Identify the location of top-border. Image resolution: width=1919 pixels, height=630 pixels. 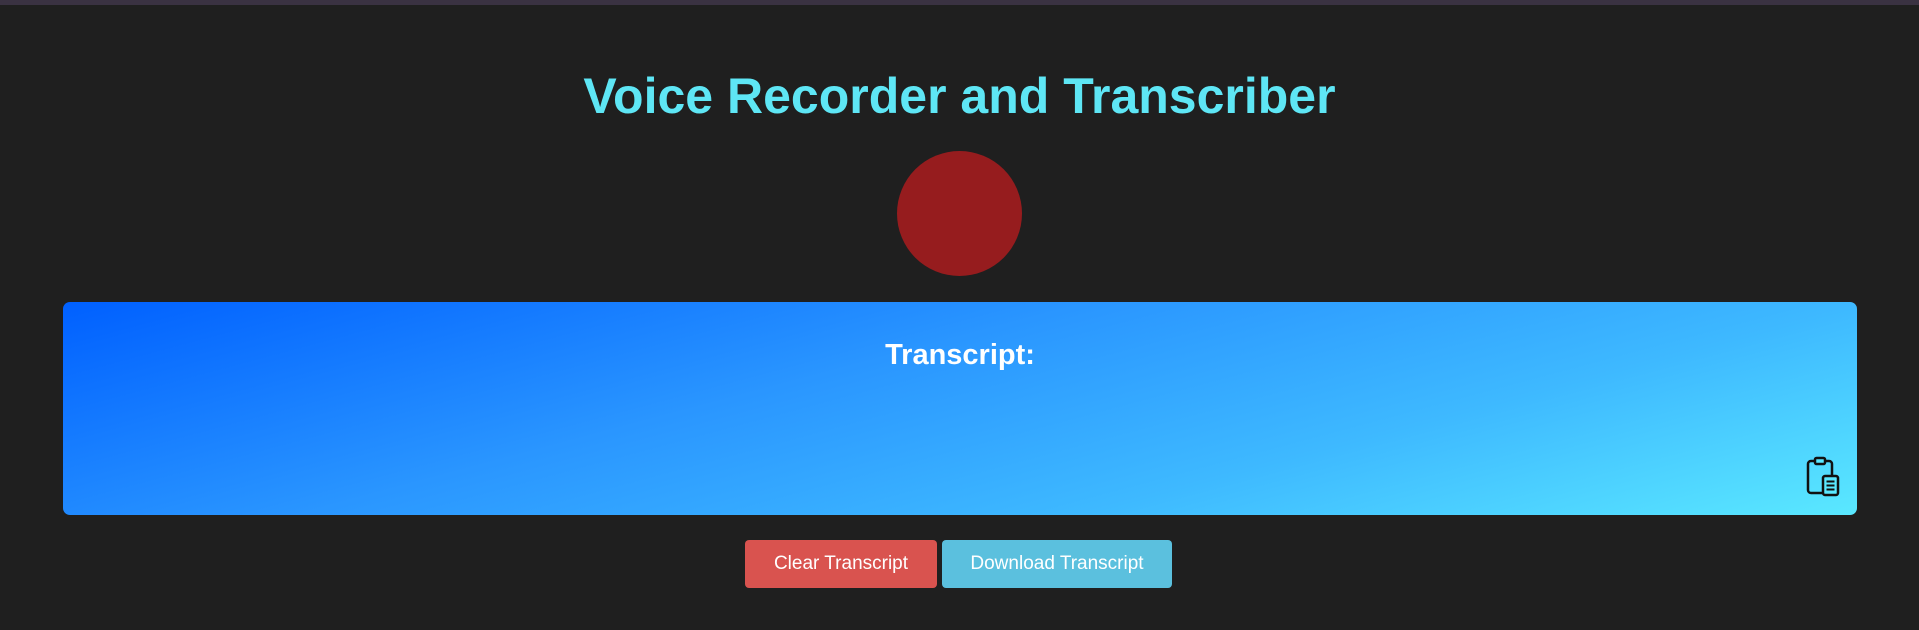
(959, 2).